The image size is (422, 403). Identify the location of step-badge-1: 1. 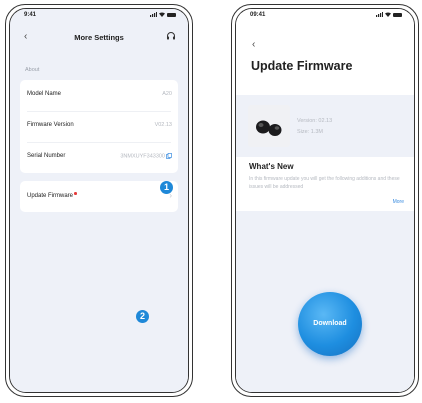
(166, 187).